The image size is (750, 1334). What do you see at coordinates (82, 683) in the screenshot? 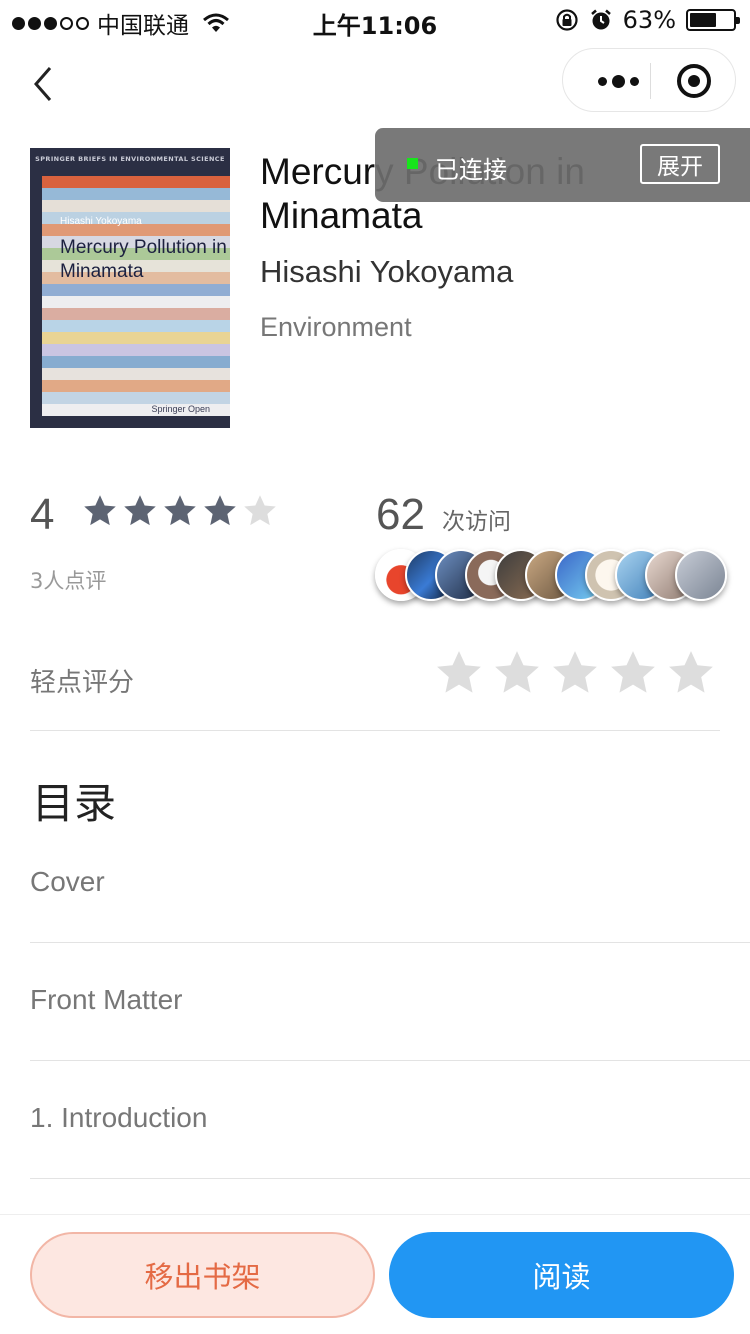
I see `tap-to-rate-label: 轻点评分` at bounding box center [82, 683].